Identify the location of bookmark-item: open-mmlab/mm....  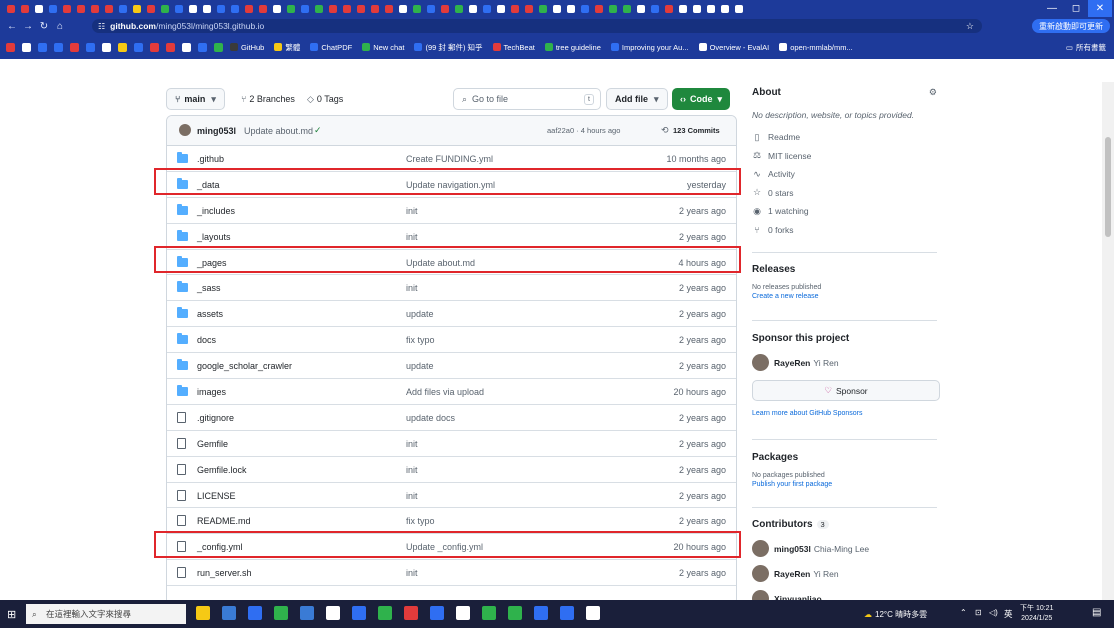
(816, 47).